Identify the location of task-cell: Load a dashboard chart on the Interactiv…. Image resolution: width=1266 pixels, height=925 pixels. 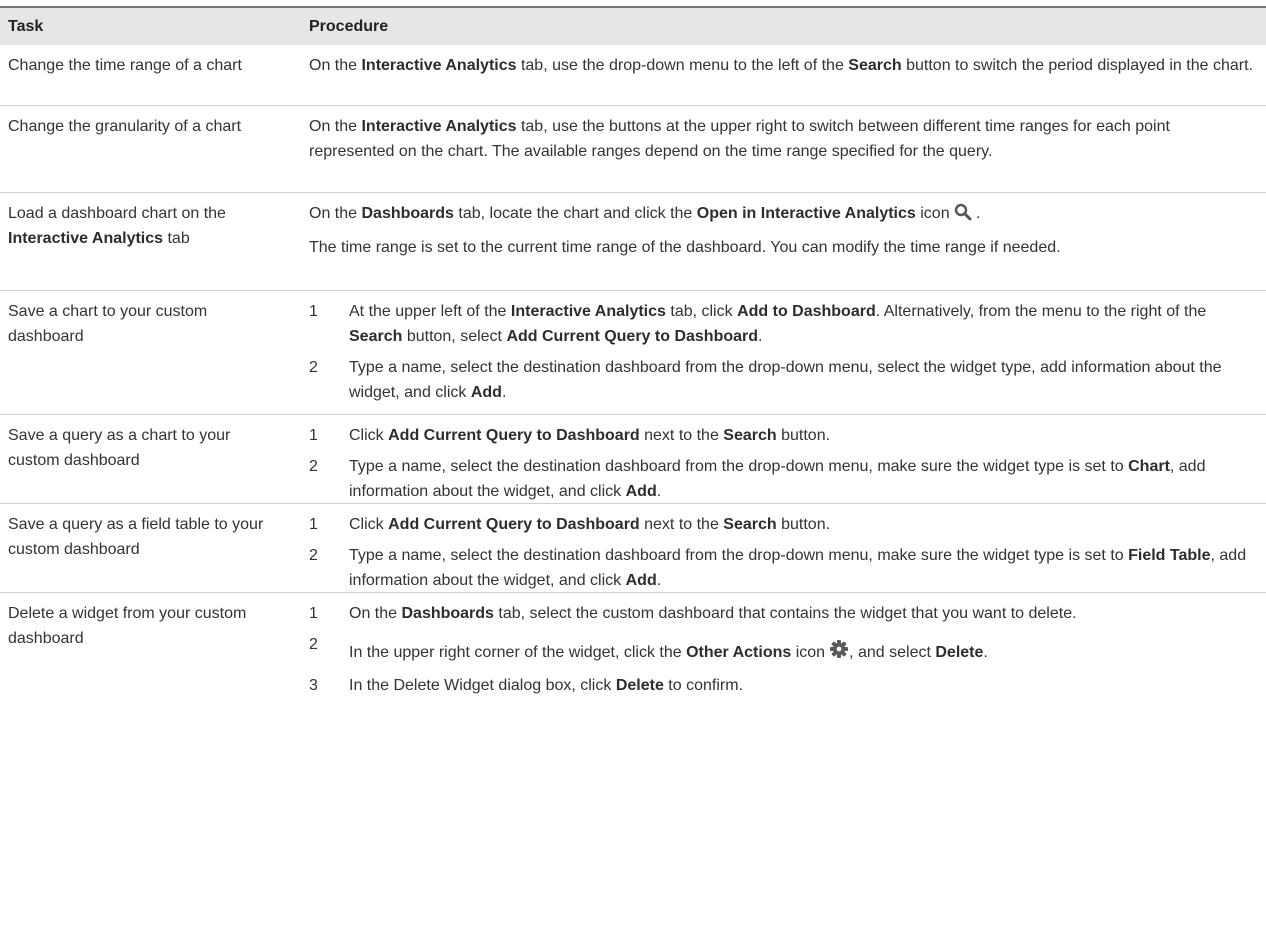
(117, 226).